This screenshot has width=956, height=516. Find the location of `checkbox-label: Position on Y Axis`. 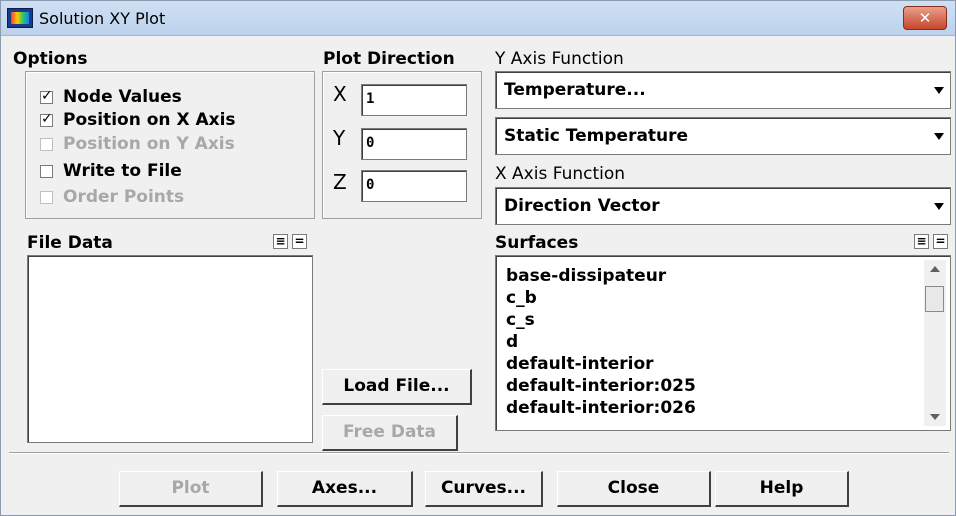

checkbox-label: Position on Y Axis is located at coordinates (149, 144).